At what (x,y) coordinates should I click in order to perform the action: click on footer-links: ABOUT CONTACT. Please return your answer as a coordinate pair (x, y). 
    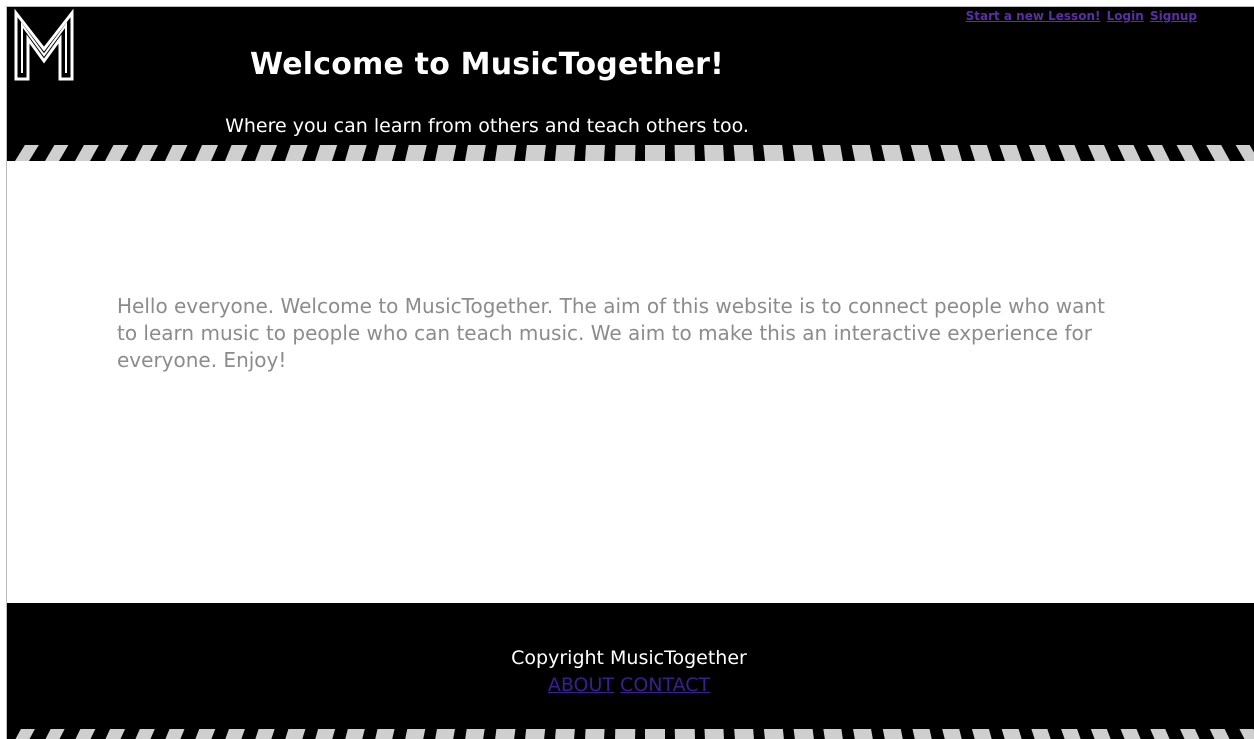
    Looking at the image, I should click on (629, 685).